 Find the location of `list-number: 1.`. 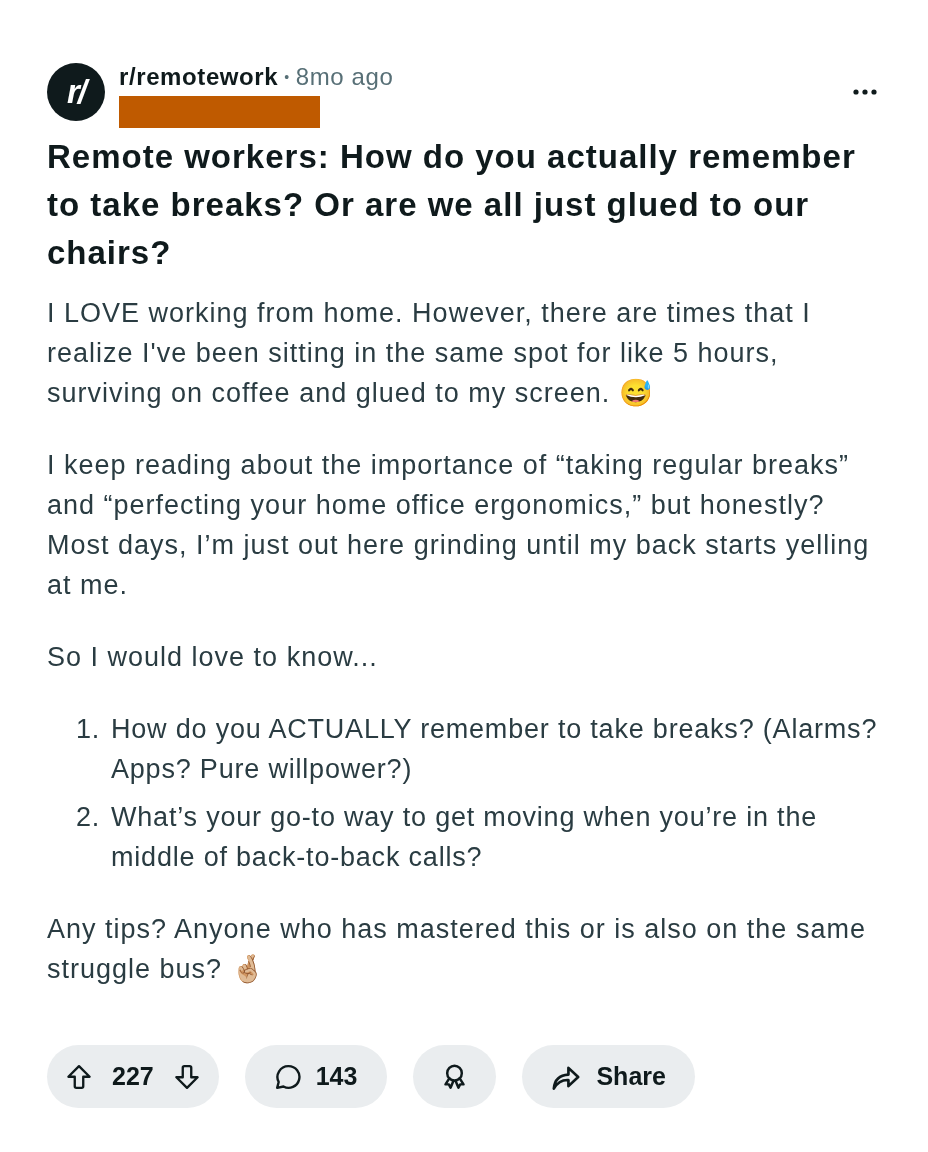

list-number: 1. is located at coordinates (87, 729).